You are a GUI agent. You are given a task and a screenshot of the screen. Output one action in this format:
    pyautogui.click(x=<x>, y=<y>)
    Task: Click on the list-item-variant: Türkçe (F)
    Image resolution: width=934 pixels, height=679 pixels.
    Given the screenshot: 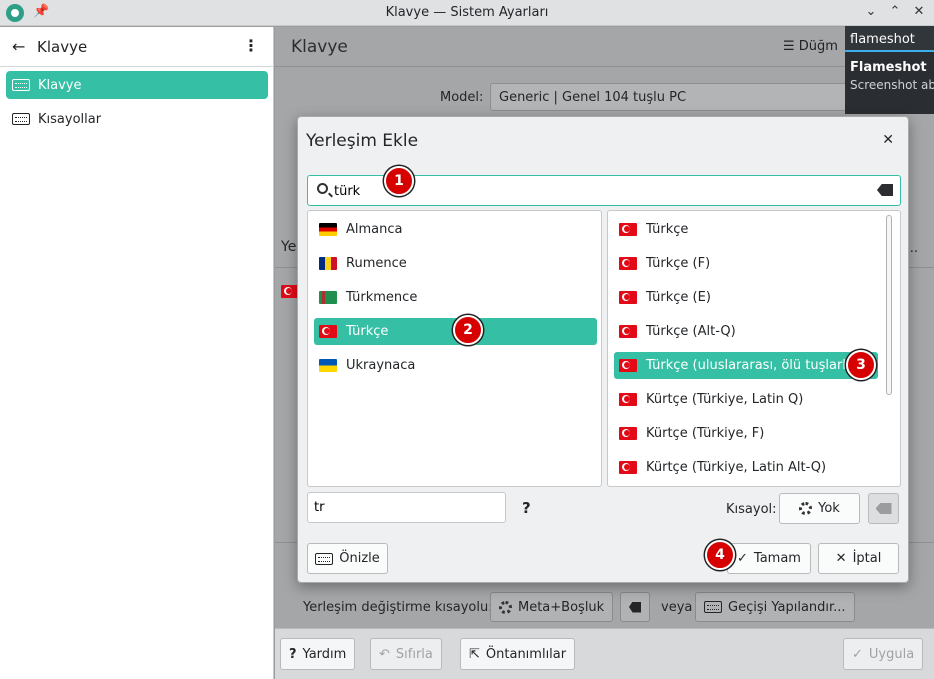 What is the action you would take?
    pyautogui.click(x=662, y=263)
    